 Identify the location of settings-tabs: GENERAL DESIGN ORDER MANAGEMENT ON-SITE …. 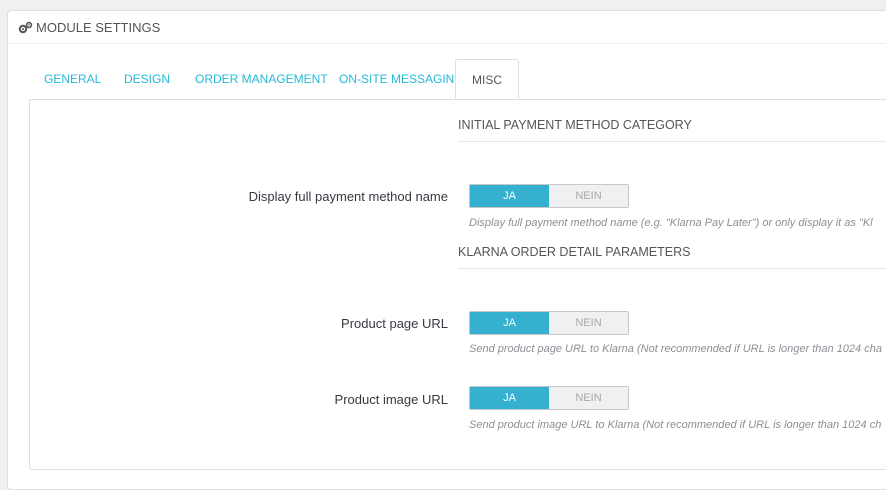
(457, 79).